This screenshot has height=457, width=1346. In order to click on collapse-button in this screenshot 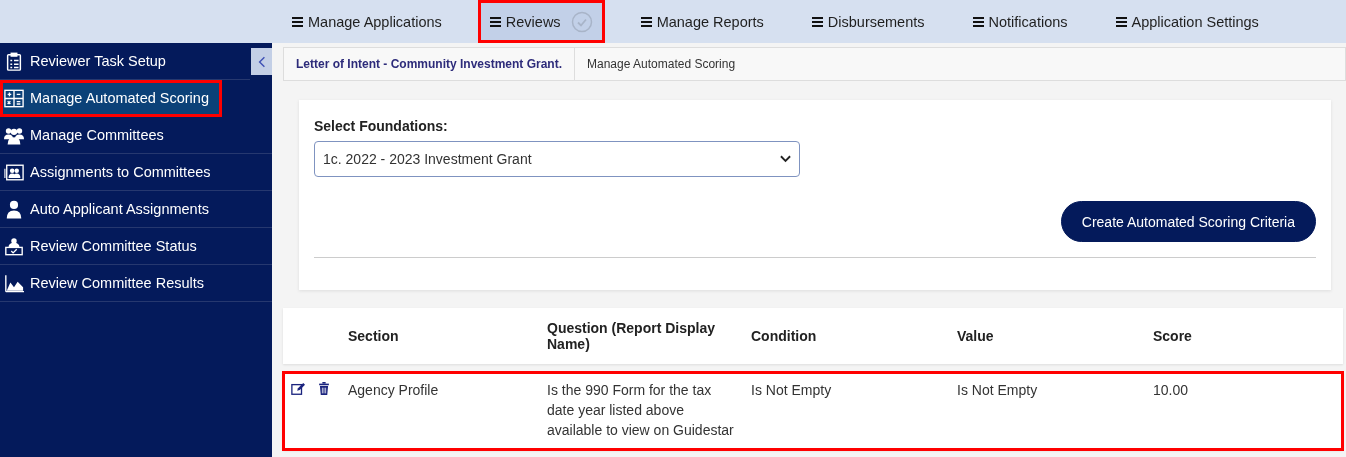, I will do `click(261, 61)`.